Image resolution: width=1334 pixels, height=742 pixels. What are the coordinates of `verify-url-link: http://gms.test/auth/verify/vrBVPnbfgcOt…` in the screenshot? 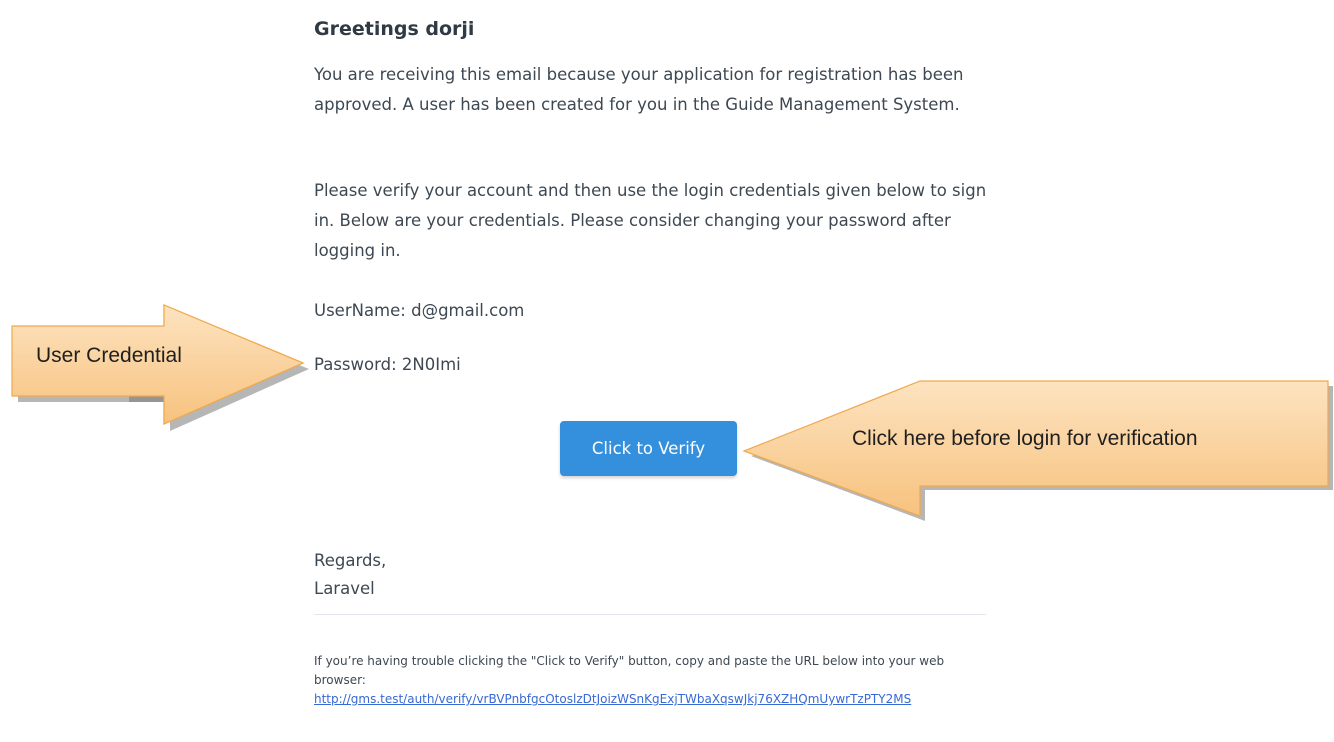 It's located at (612, 699).